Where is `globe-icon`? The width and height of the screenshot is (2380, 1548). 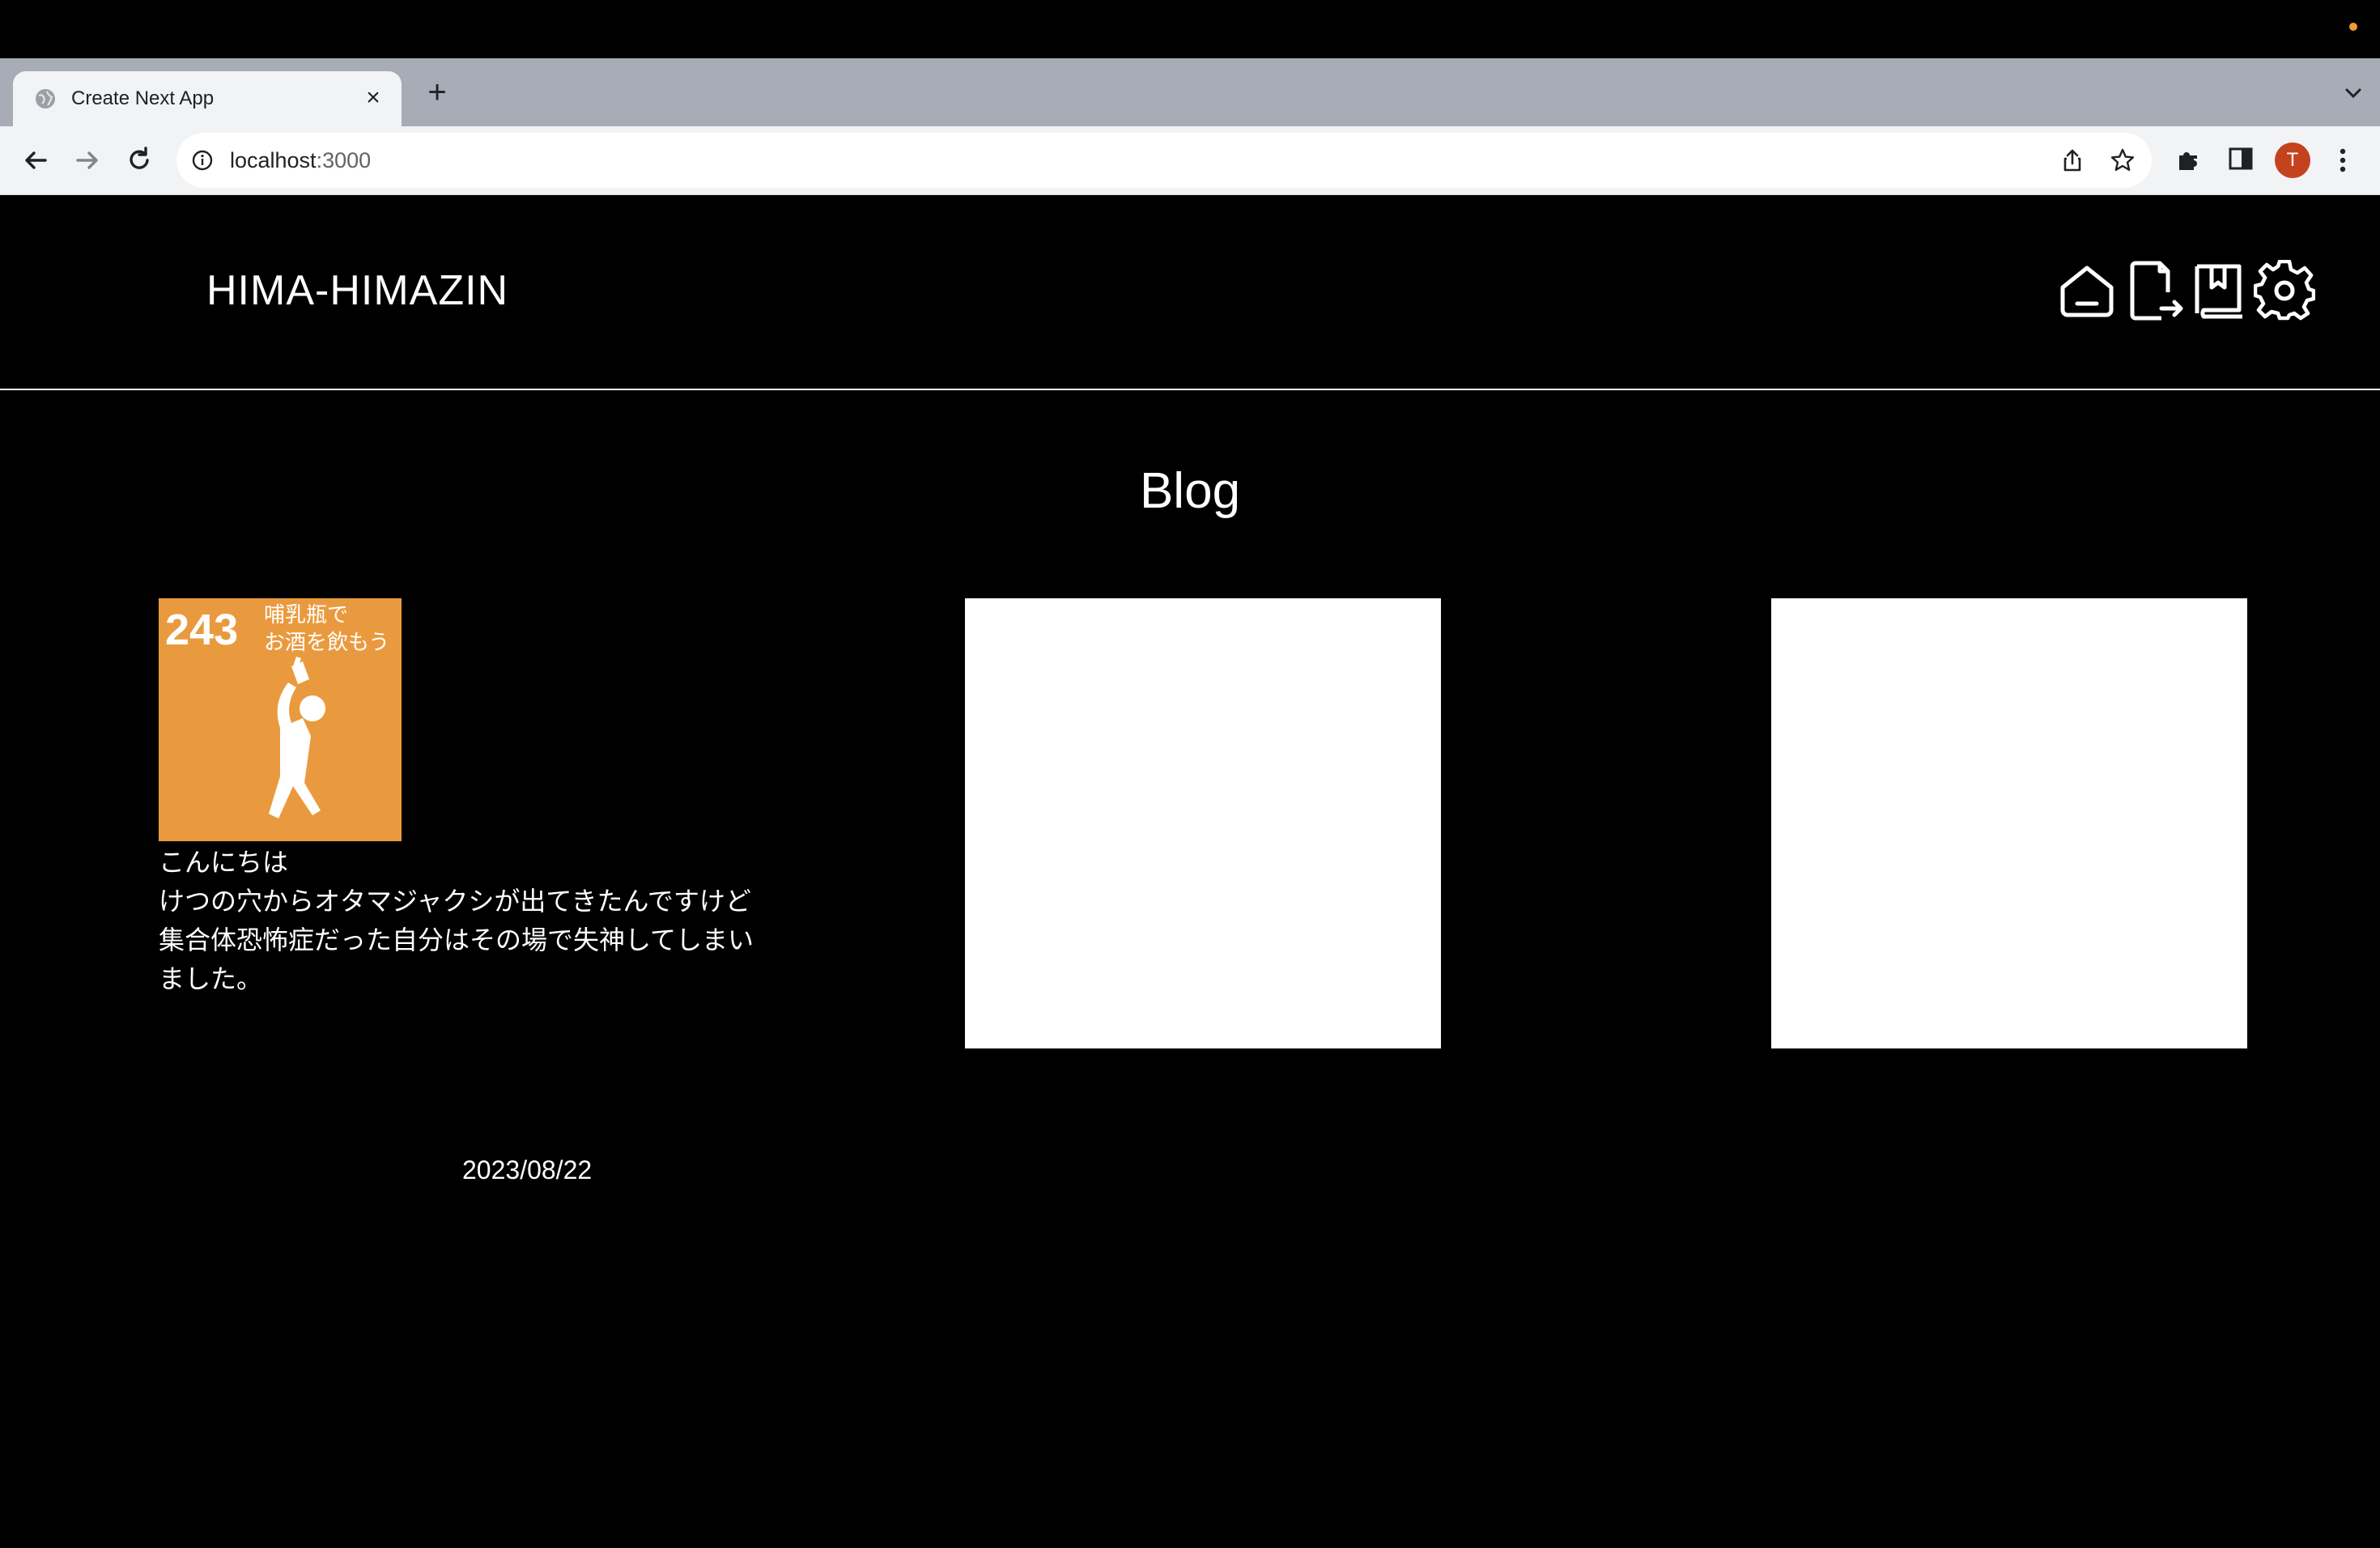
globe-icon is located at coordinates (46, 99).